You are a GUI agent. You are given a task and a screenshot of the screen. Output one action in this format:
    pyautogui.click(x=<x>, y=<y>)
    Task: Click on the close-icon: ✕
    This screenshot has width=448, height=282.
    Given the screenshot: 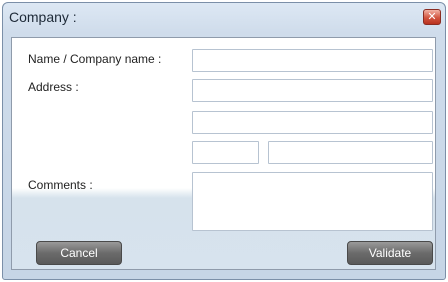 What is the action you would take?
    pyautogui.click(x=432, y=17)
    